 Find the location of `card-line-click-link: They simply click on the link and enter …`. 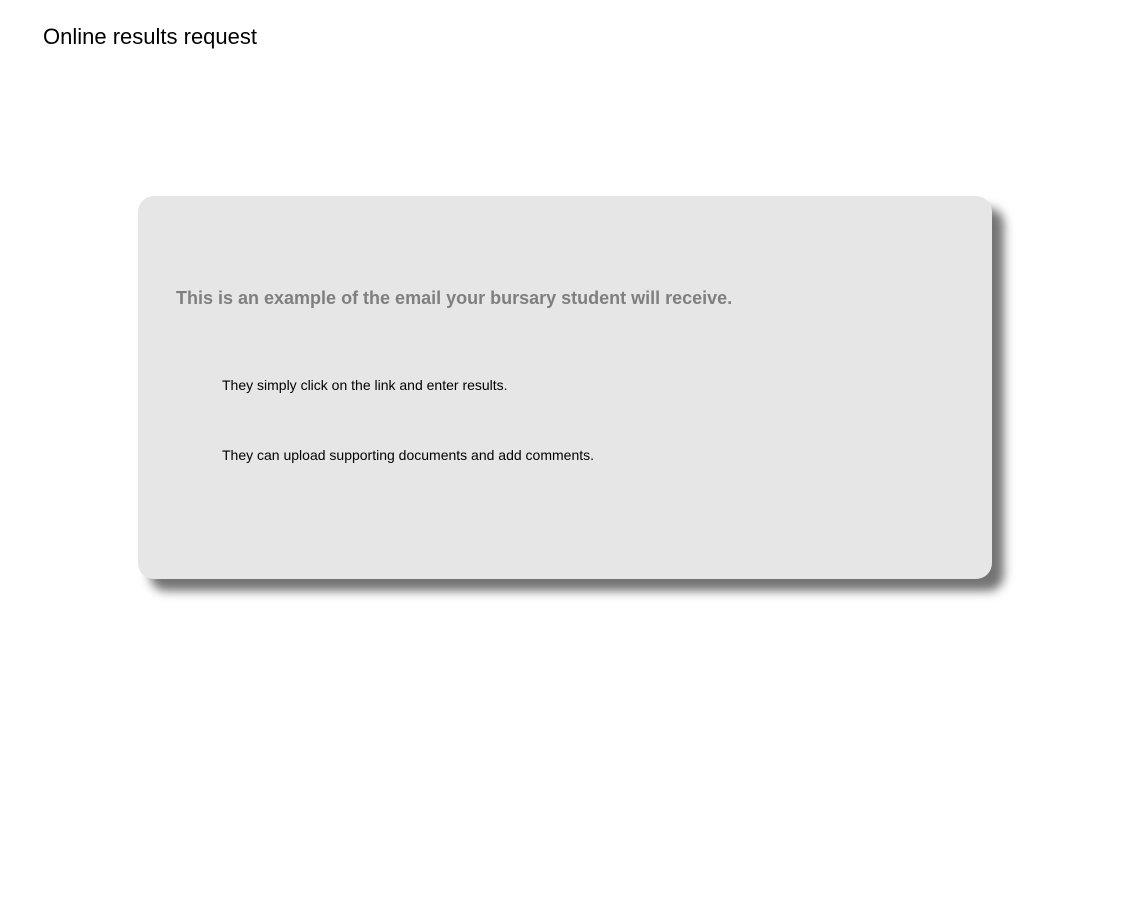

card-line-click-link: They simply click on the link and enter … is located at coordinates (365, 385).